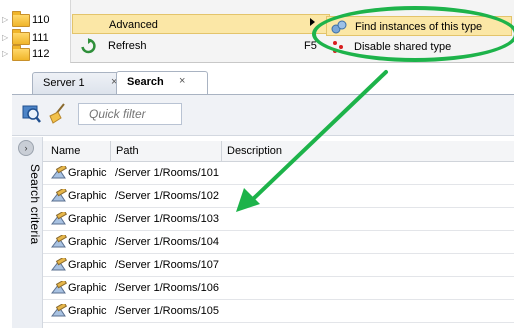 This screenshot has height=328, width=514. Describe the element at coordinates (167, 288) in the screenshot. I see `row-path: /Server 1/Rooms/106` at that location.